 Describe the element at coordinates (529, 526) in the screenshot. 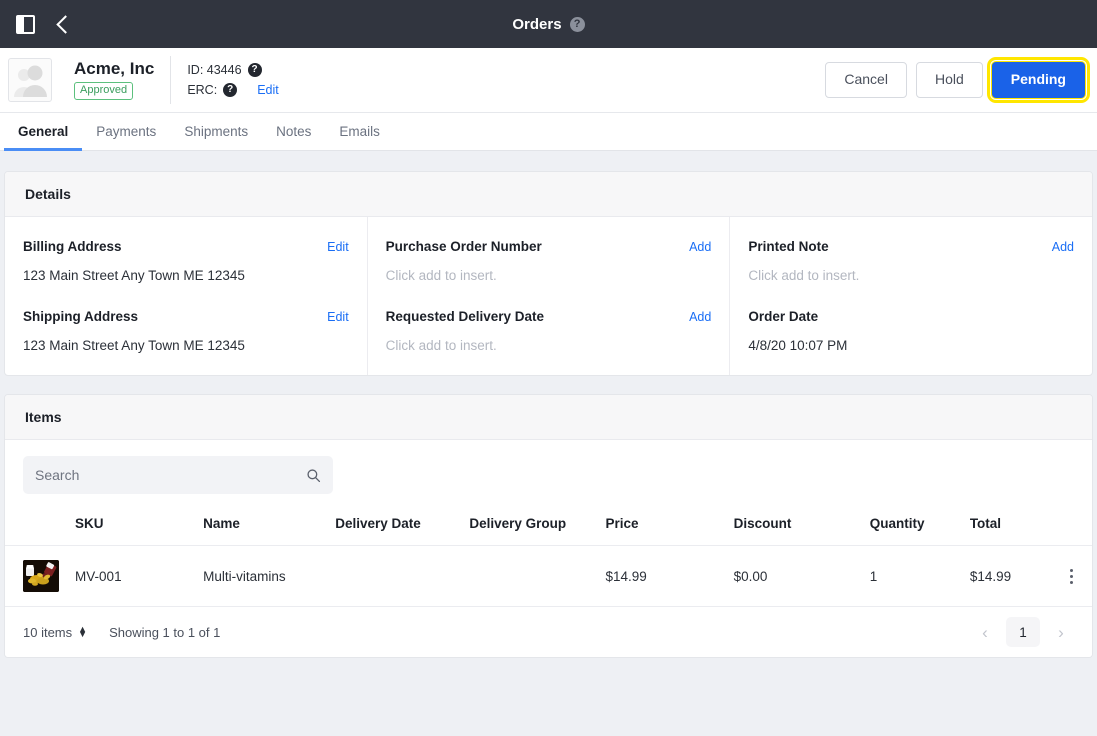

I see `column-delivery-group: Delivery Group` at that location.